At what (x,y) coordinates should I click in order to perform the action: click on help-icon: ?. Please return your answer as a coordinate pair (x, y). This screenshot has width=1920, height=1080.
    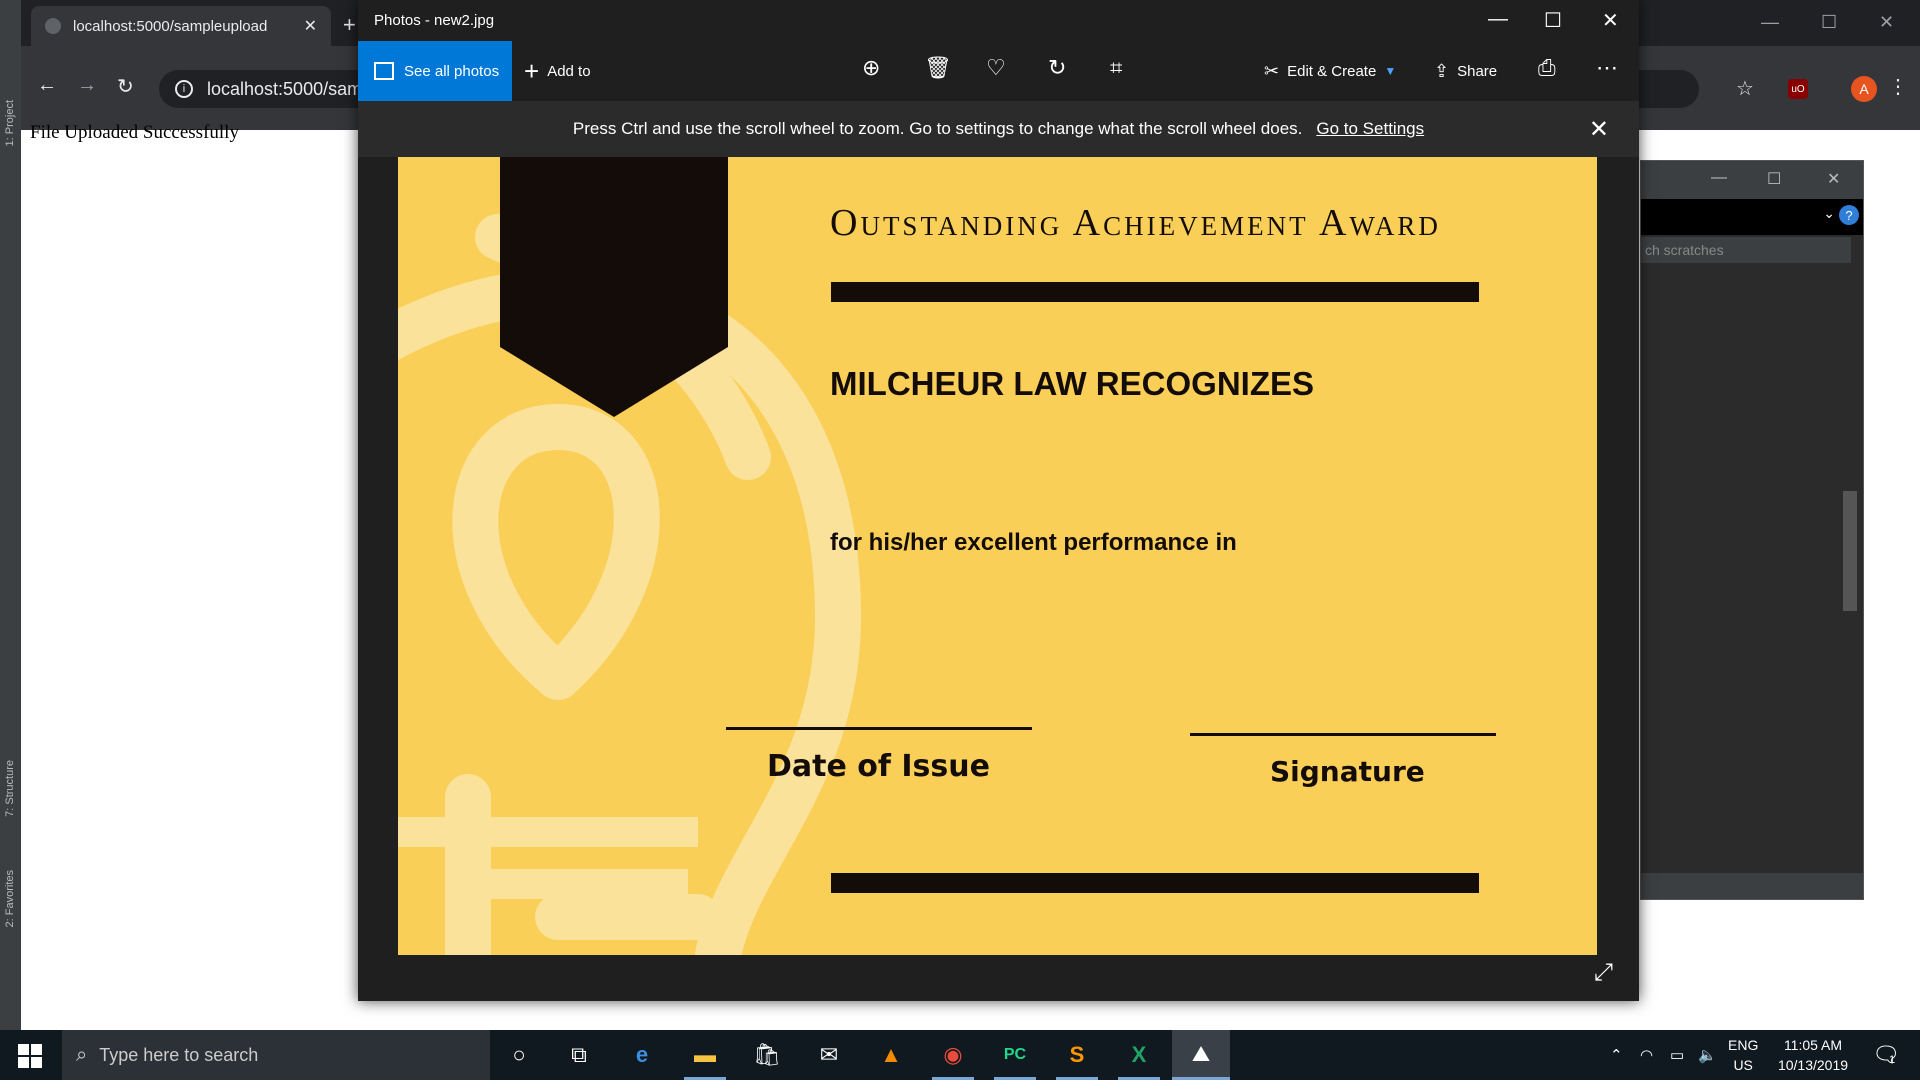
    Looking at the image, I should click on (1849, 215).